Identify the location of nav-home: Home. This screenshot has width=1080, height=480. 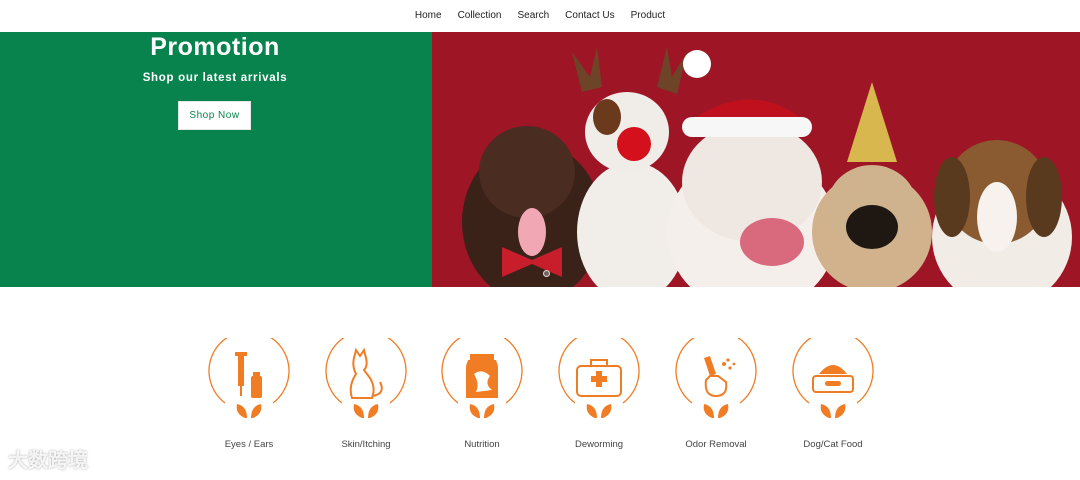
(428, 16).